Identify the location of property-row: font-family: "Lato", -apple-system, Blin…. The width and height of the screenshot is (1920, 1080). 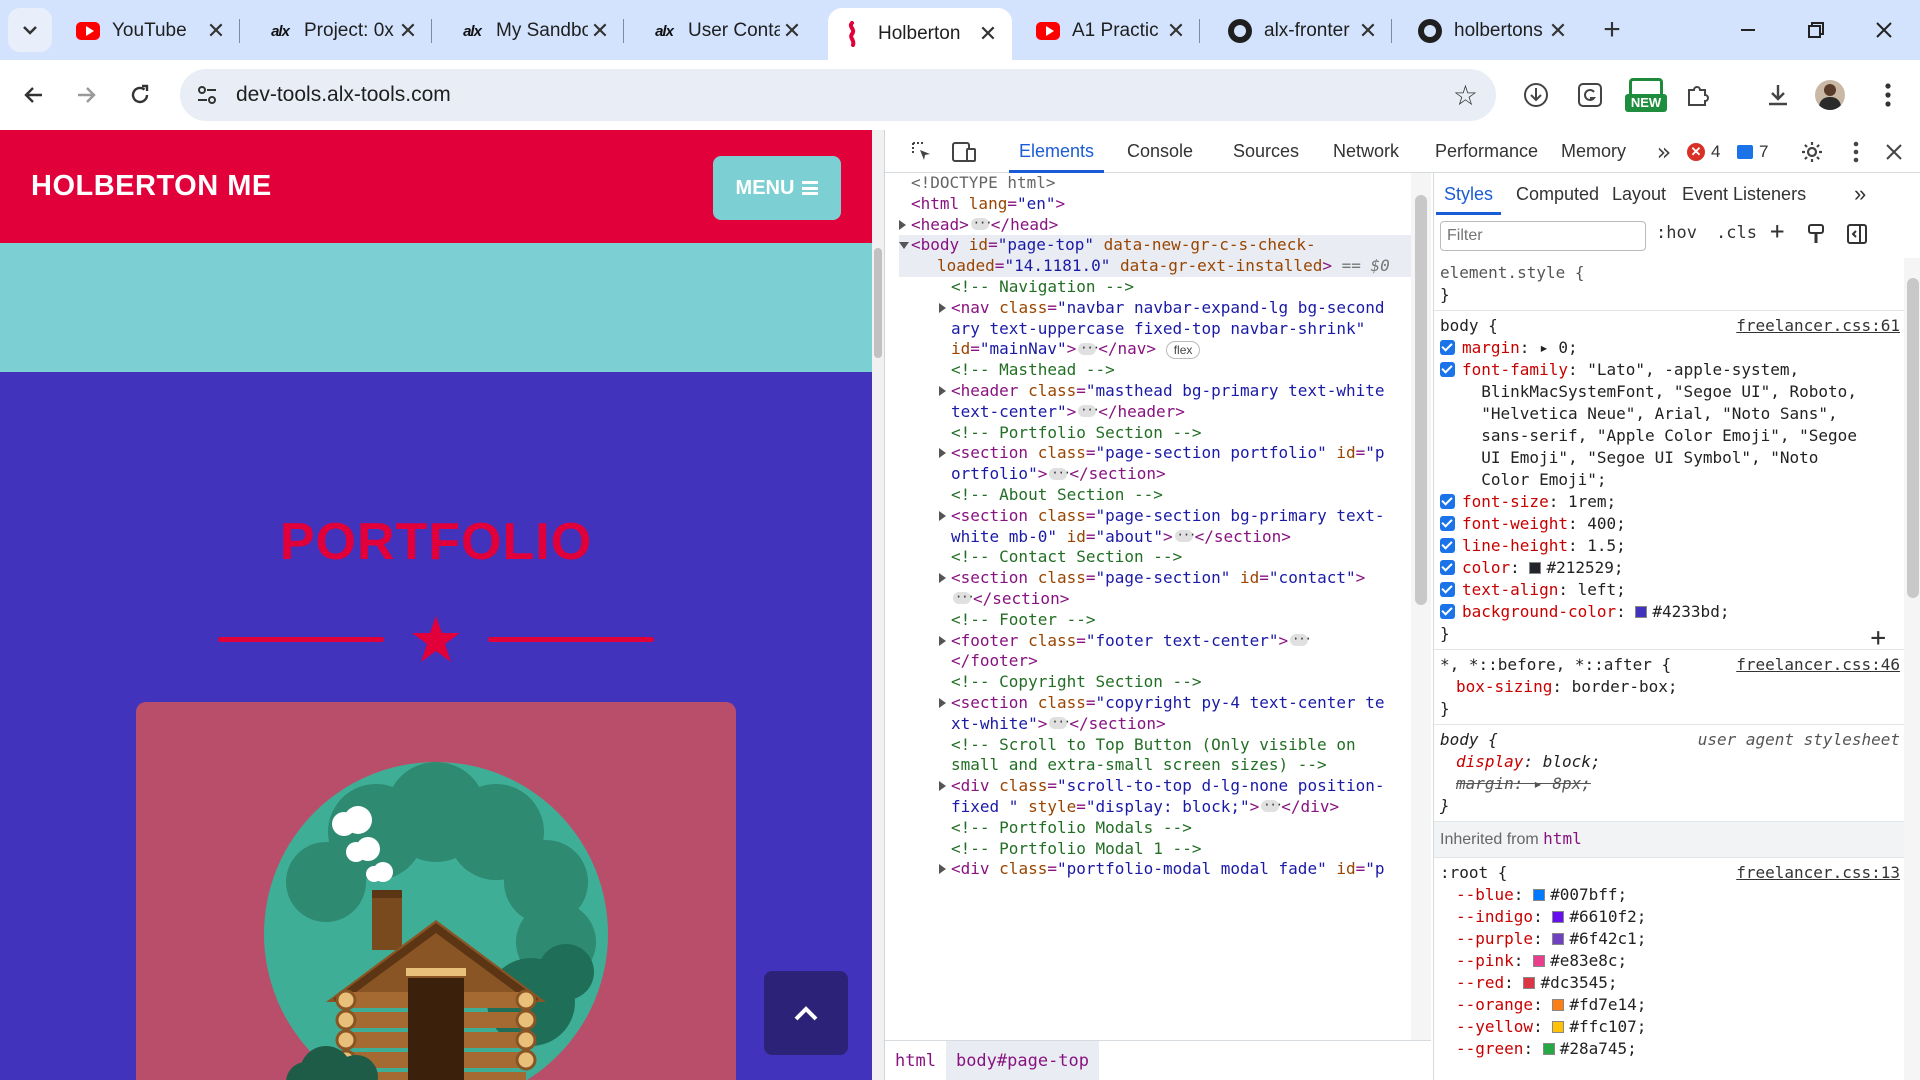
(1669, 425).